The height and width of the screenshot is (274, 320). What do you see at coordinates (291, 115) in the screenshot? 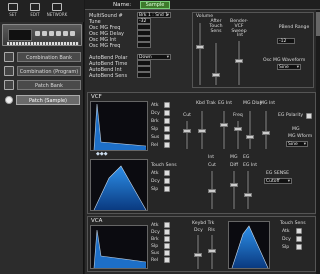
I see `eg-polarity-label: EG Polarity` at bounding box center [291, 115].